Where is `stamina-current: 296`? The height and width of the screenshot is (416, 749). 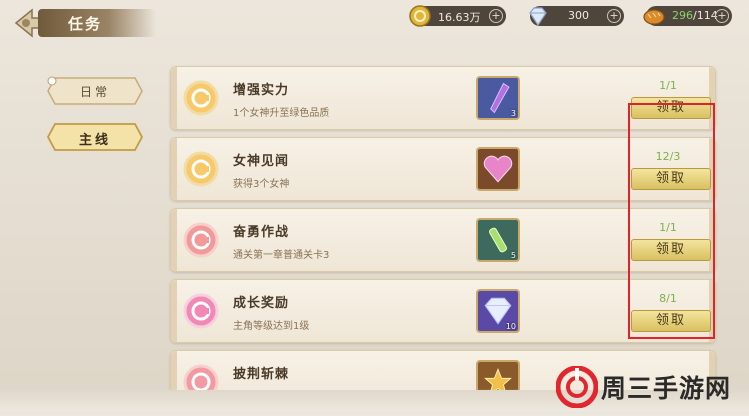
stamina-current: 296 is located at coordinates (682, 15).